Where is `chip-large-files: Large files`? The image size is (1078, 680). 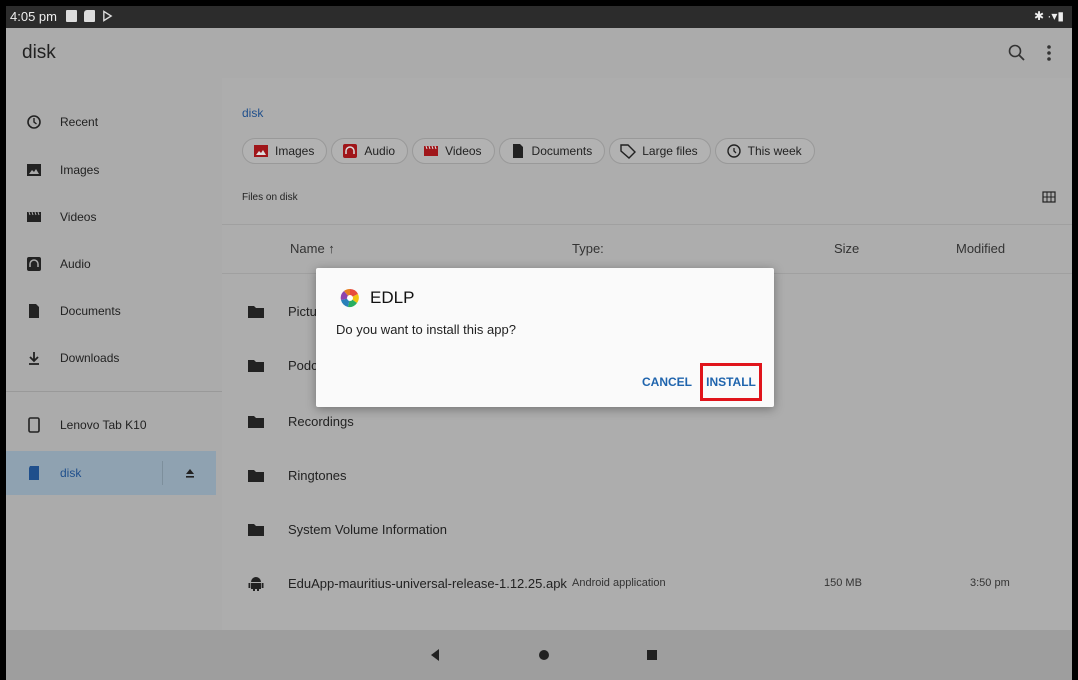 chip-large-files: Large files is located at coordinates (660, 151).